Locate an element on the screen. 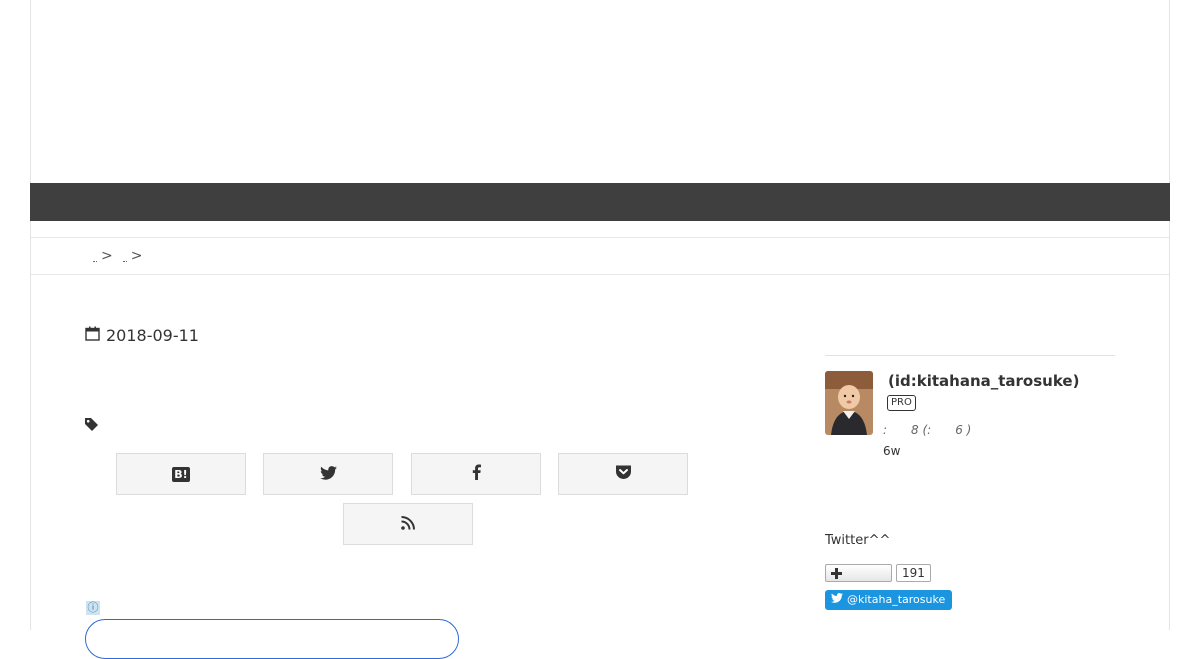 Image resolution: width=1200 pixels, height=659 pixels. calendar-icon is located at coordinates (92, 335).